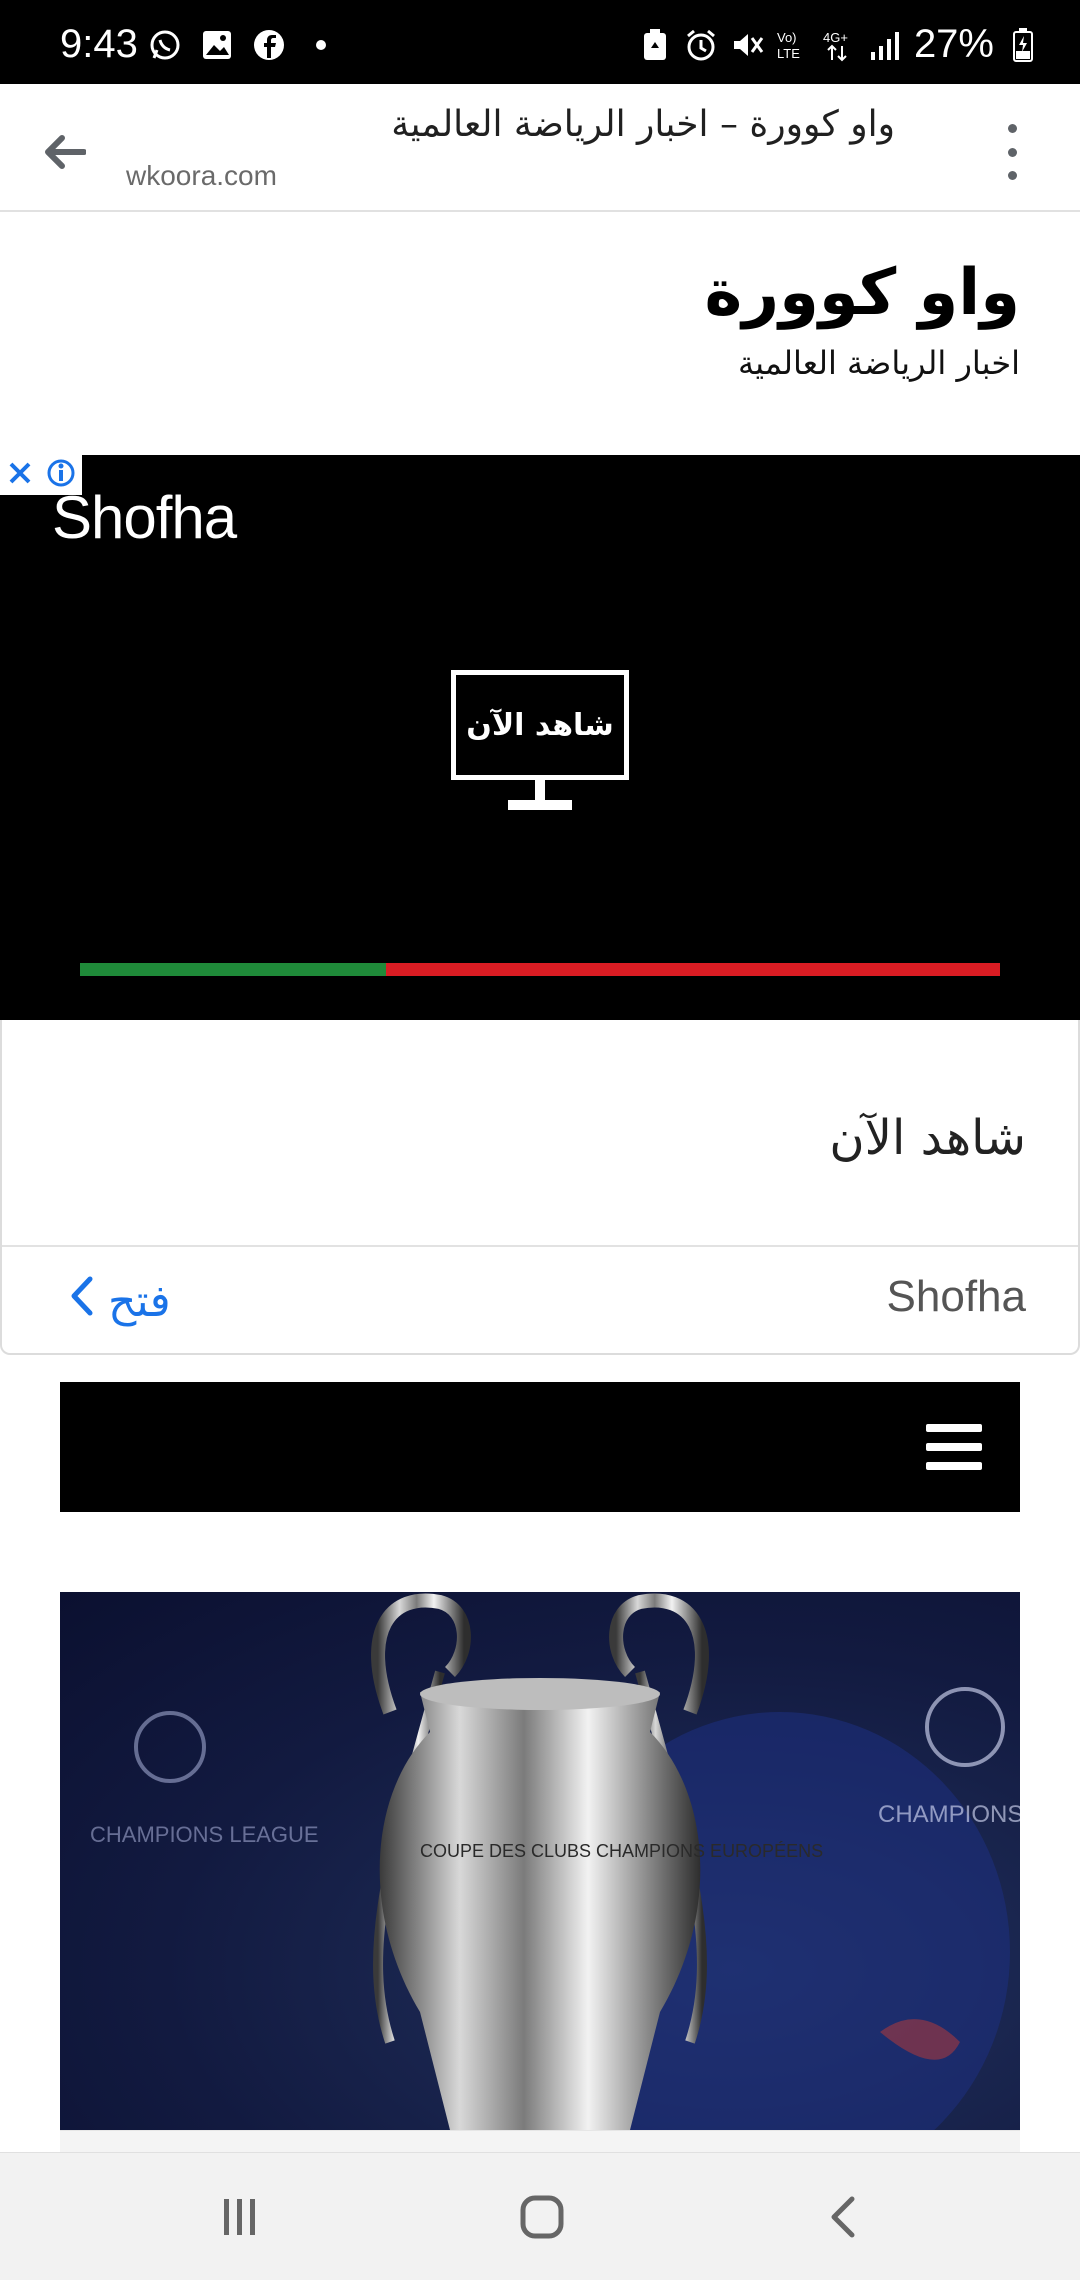 Image resolution: width=1080 pixels, height=2280 pixels. Describe the element at coordinates (788, 53) in the screenshot. I see `svg-text: LTE` at that location.